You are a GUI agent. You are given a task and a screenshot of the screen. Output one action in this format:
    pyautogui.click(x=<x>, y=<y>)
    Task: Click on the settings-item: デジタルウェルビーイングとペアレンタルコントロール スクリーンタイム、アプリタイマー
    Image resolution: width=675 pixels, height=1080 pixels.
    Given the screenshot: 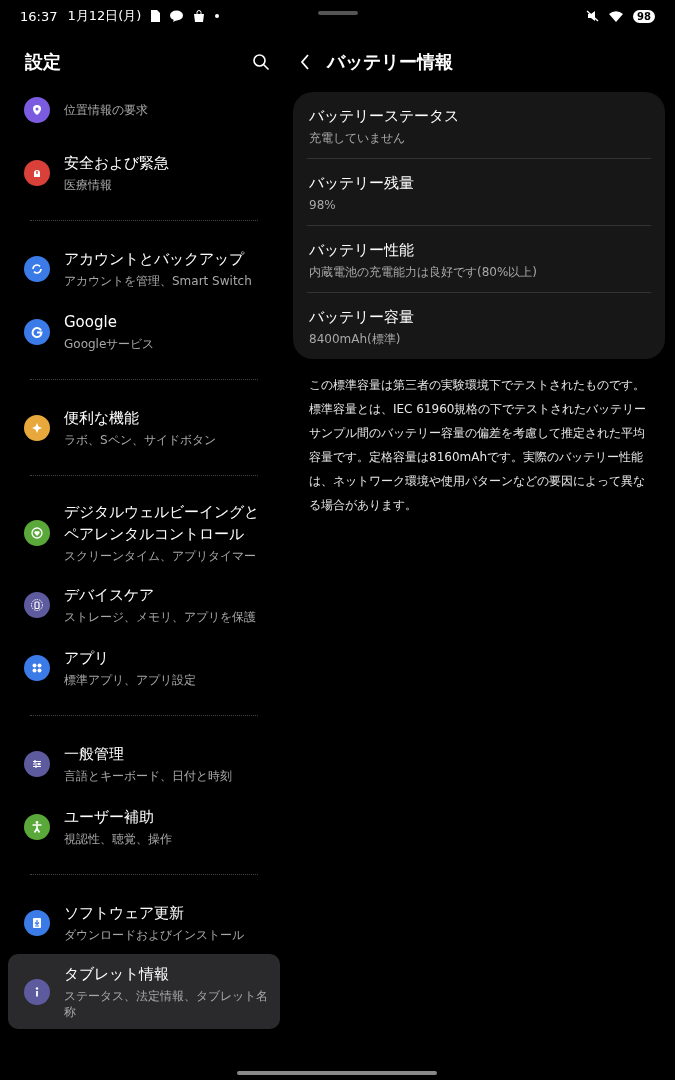 What is the action you would take?
    pyautogui.click(x=144, y=532)
    